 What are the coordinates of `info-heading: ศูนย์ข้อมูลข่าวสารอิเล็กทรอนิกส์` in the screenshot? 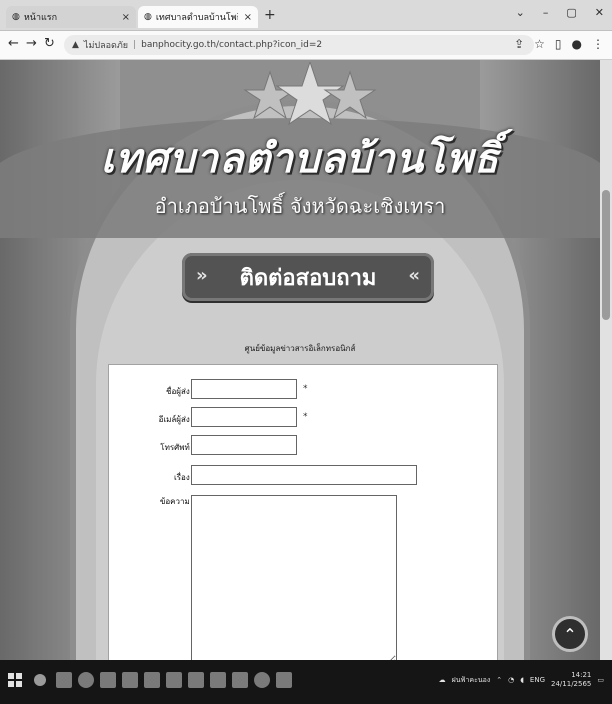 It's located at (300, 348).